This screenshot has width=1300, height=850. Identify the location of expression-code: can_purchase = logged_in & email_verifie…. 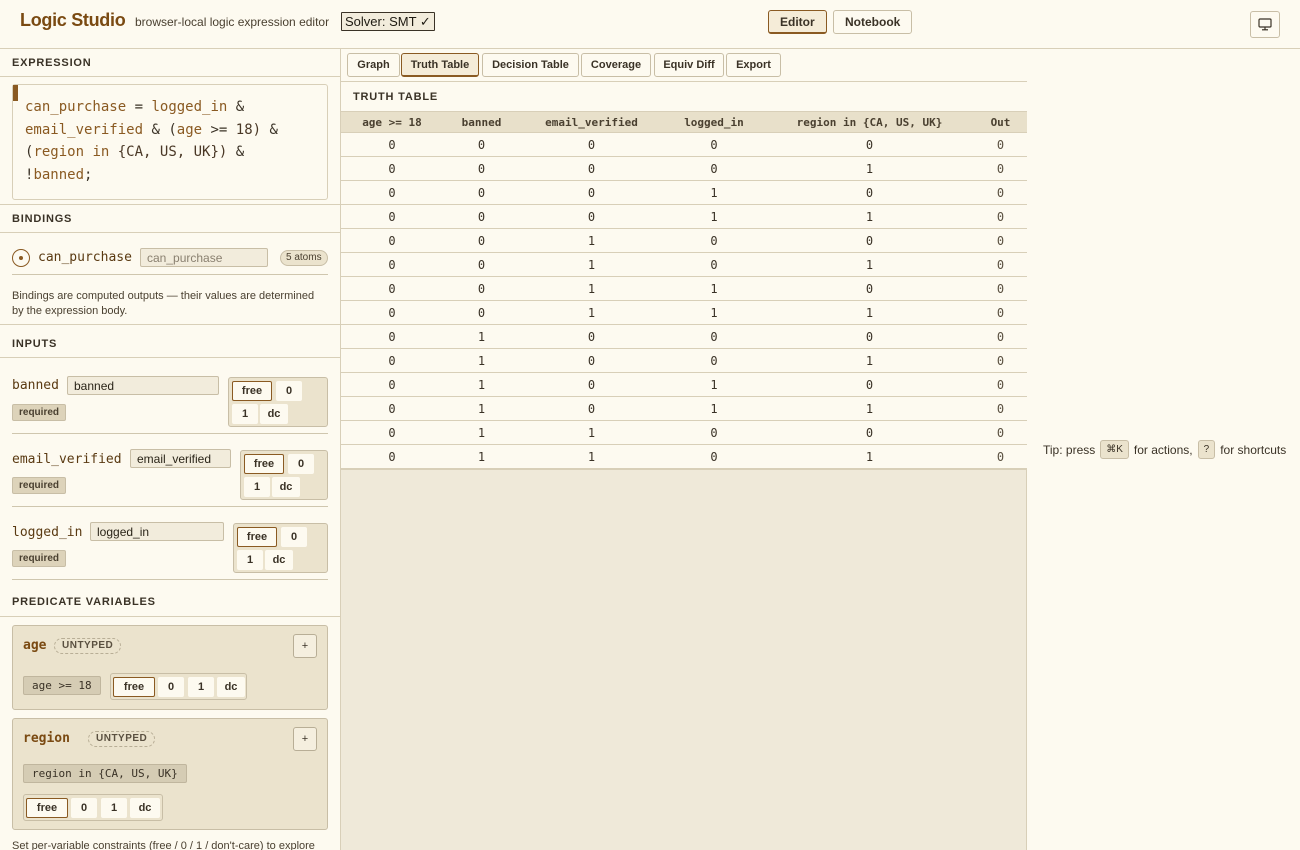
(175, 141).